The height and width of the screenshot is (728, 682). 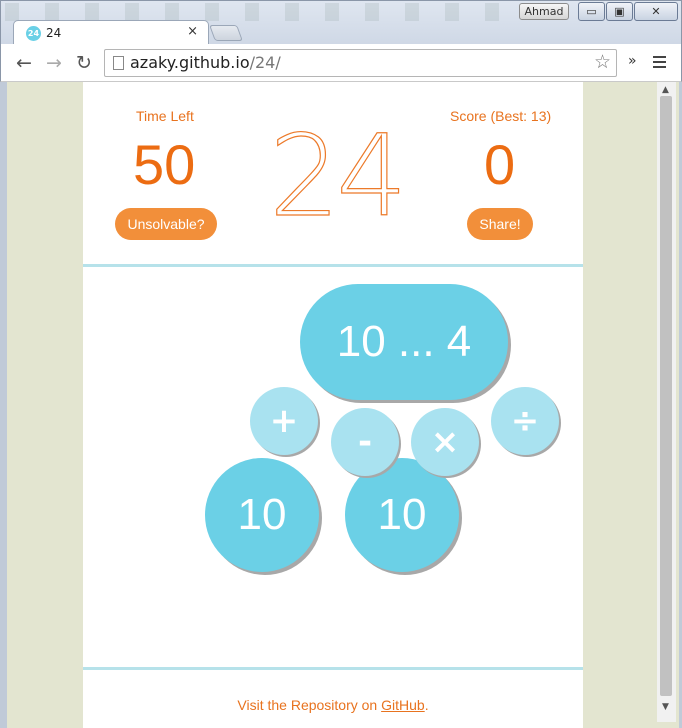 I want to click on github-link: GitHub, so click(x=403, y=705).